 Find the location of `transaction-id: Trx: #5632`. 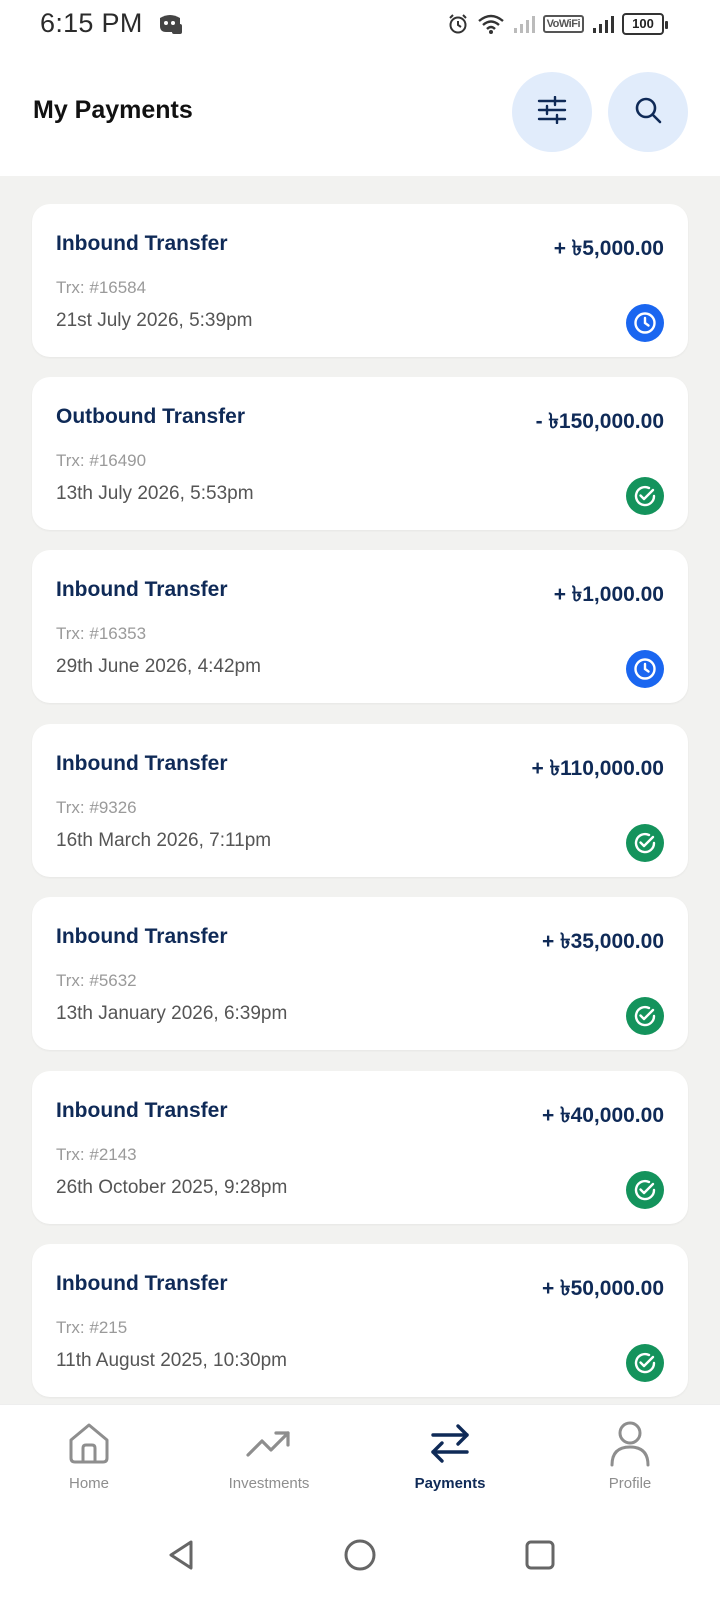

transaction-id: Trx: #5632 is located at coordinates (96, 980).